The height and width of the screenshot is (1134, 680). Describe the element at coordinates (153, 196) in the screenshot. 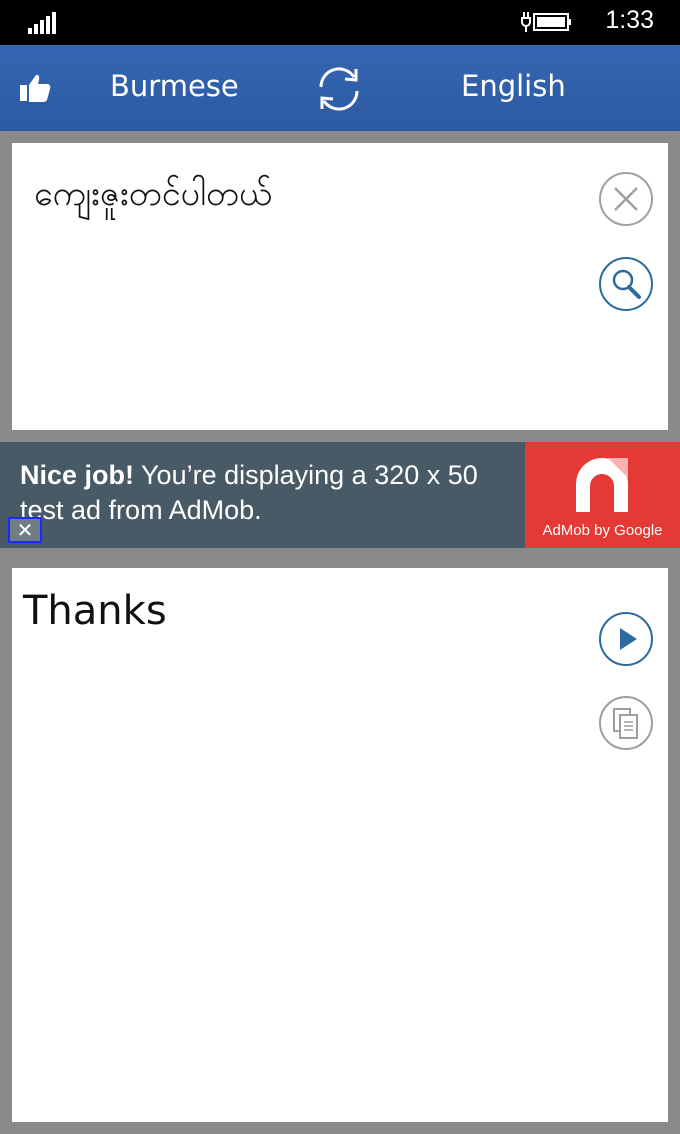

I see `source-text-input: ကျေးဇူးတင်ပါတယ်` at that location.